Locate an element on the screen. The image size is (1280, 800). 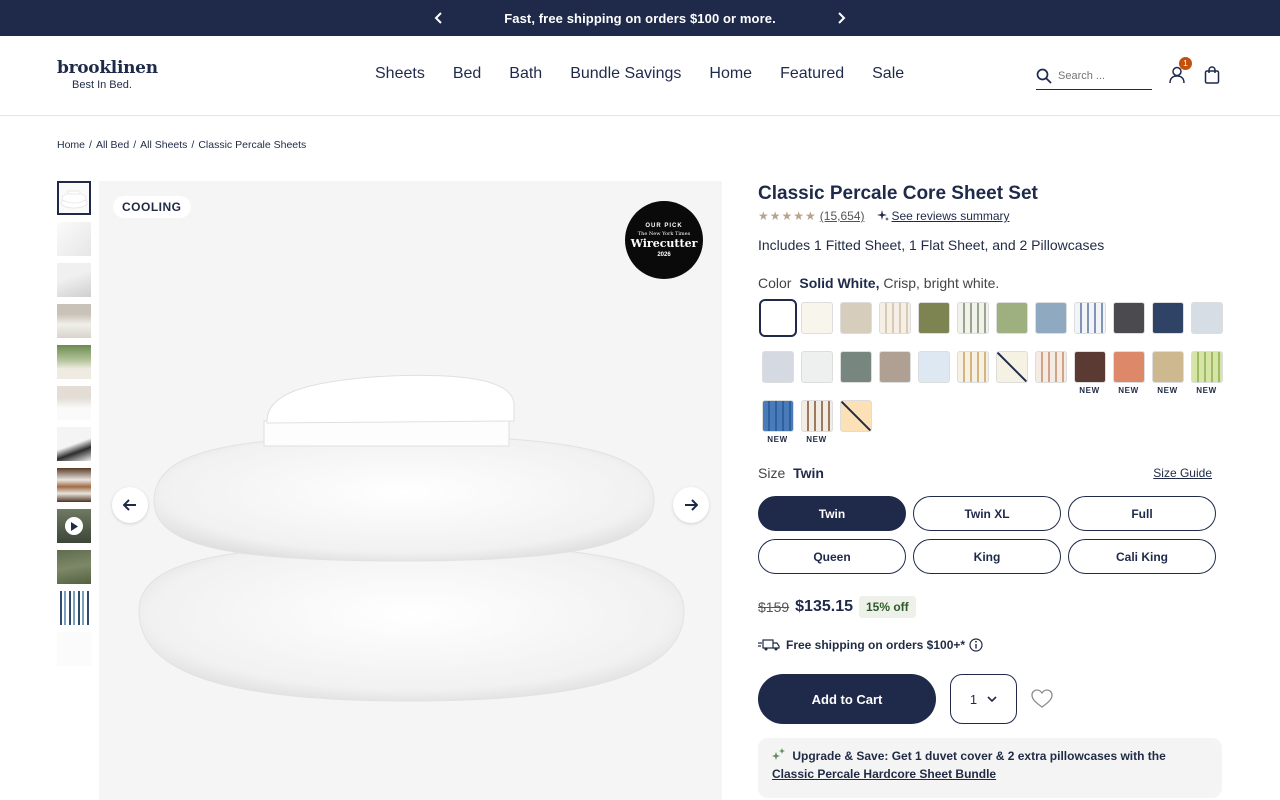
size-option-twin-xl: Twin XL is located at coordinates (987, 513).